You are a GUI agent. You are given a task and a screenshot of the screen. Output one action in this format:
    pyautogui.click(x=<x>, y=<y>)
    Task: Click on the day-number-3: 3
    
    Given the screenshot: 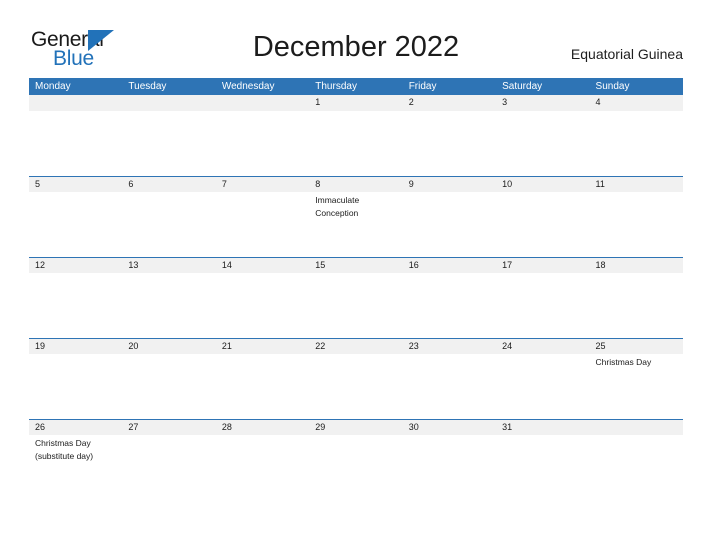 What is the action you would take?
    pyautogui.click(x=542, y=103)
    